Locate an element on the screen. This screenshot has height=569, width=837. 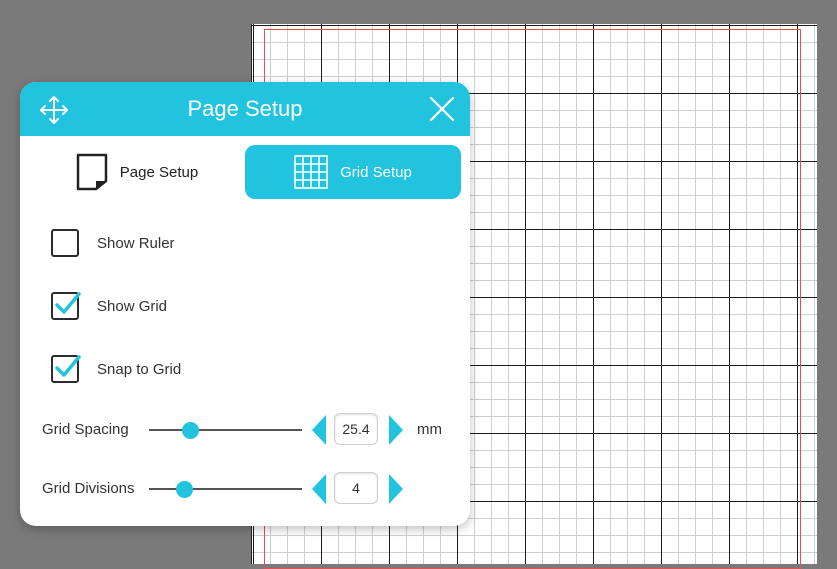
dialog-header: Page Setup is located at coordinates (245, 109).